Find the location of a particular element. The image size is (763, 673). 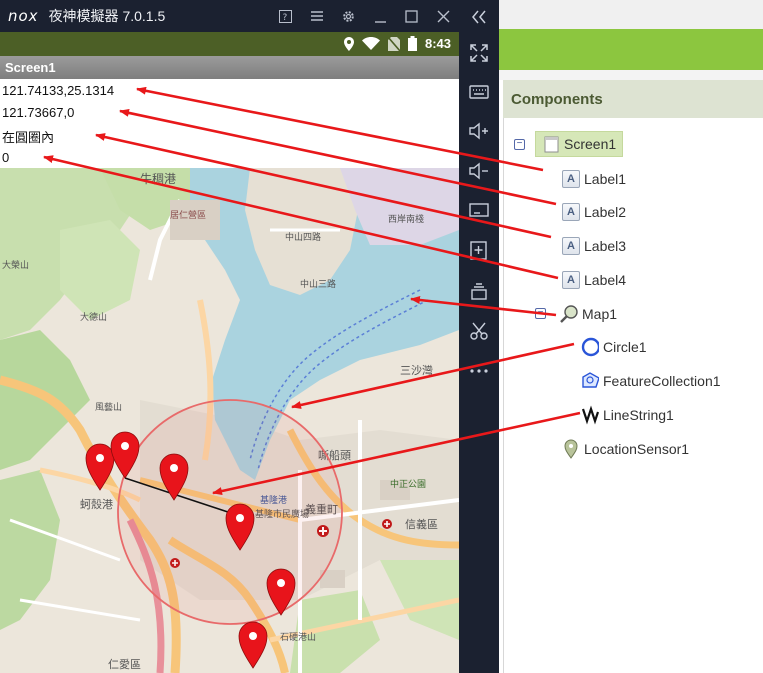

component-name: Label2 is located at coordinates (605, 212).